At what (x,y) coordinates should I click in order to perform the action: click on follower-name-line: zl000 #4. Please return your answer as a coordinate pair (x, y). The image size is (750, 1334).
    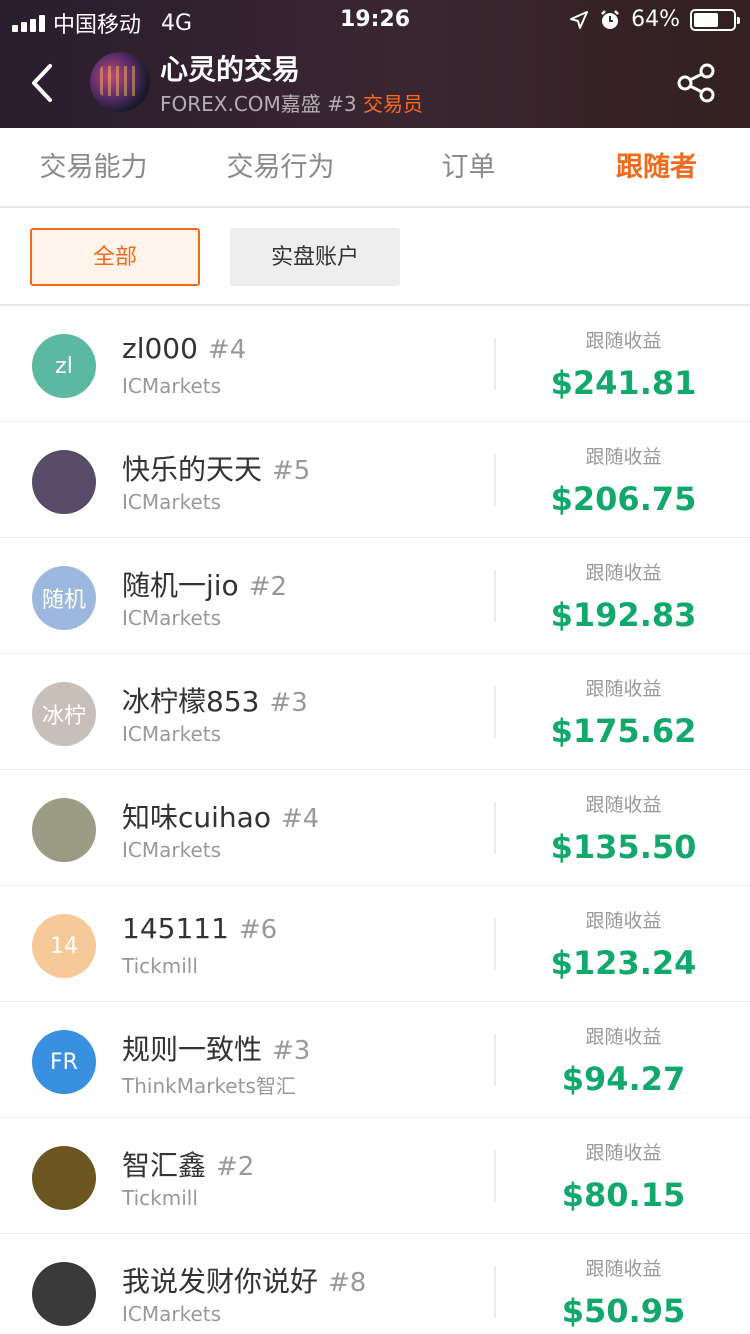
    Looking at the image, I should click on (184, 348).